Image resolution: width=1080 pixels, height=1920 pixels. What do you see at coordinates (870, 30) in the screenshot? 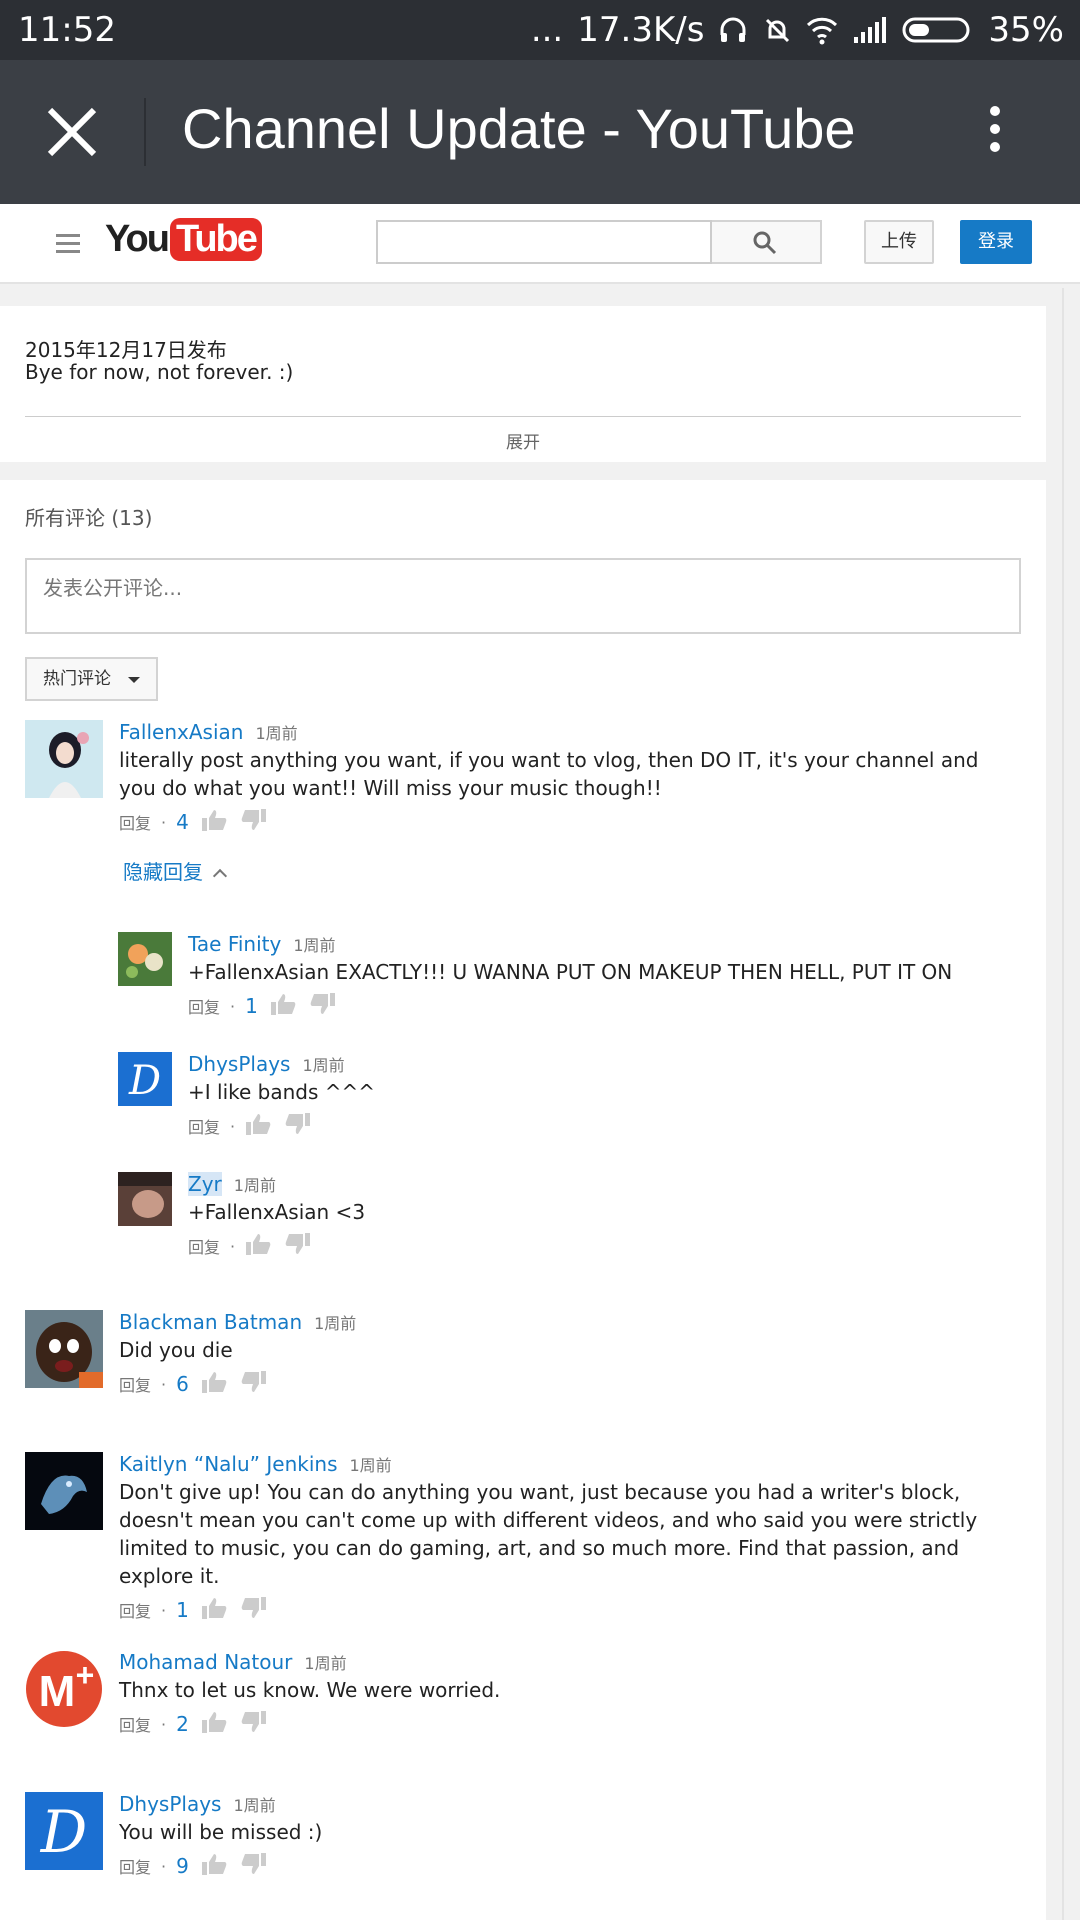
I see `signal-icon` at bounding box center [870, 30].